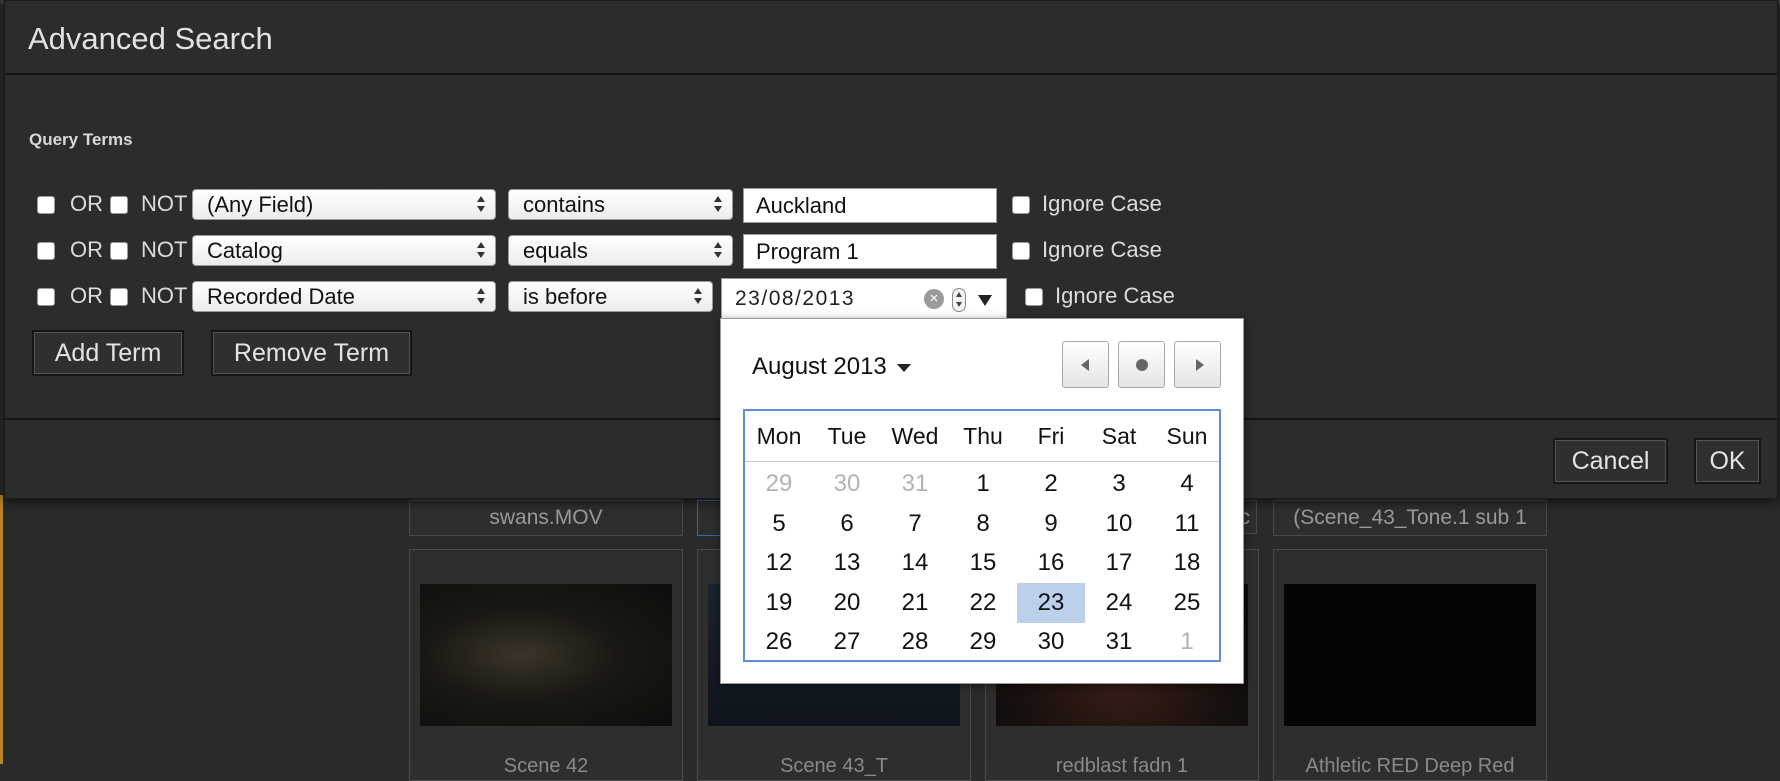 The height and width of the screenshot is (781, 1780). What do you see at coordinates (779, 603) in the screenshot?
I see `day-cell: 19` at bounding box center [779, 603].